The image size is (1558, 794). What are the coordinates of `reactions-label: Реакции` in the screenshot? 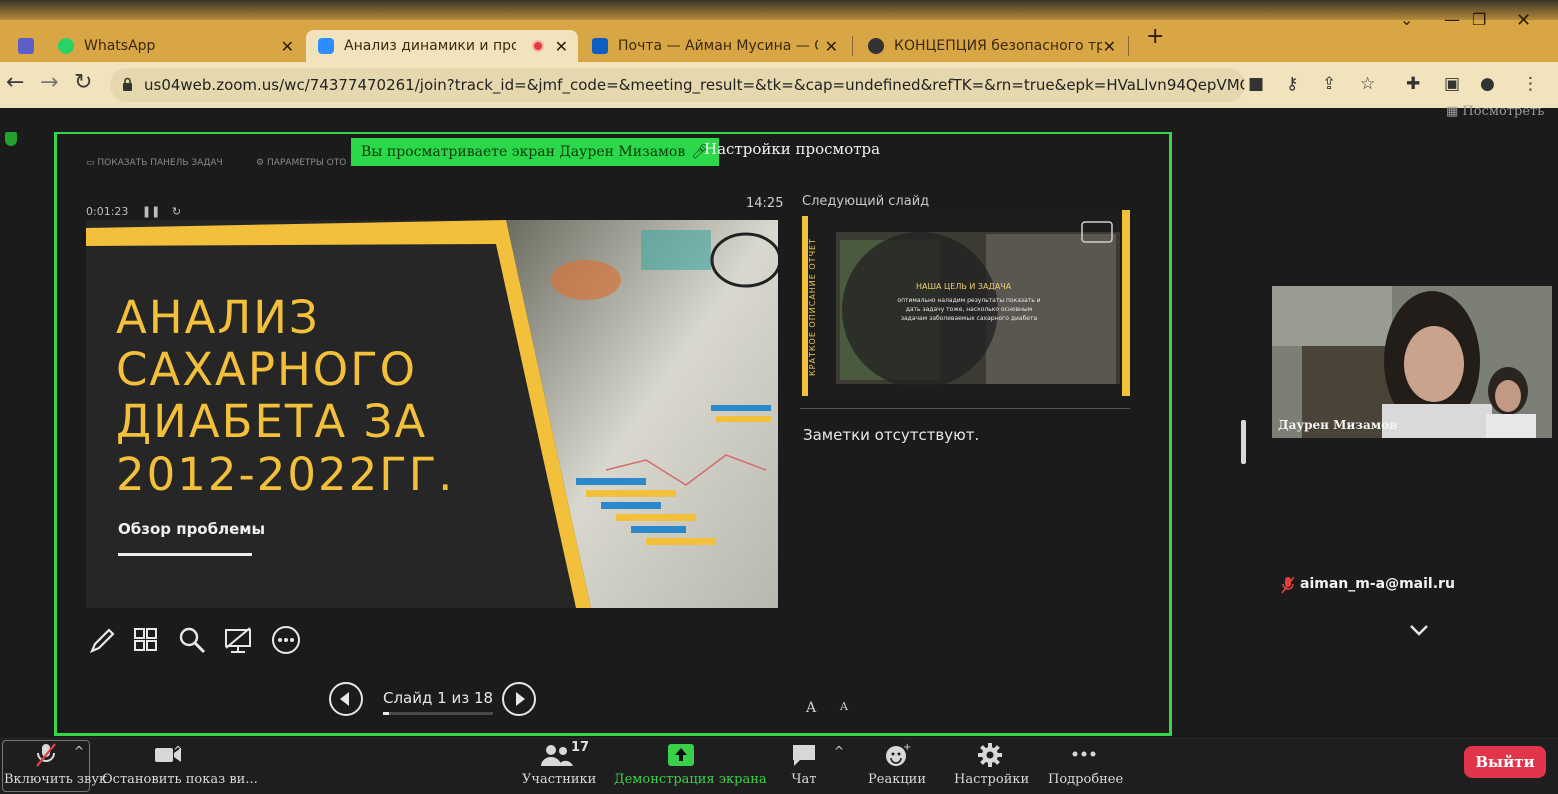 It's located at (897, 779).